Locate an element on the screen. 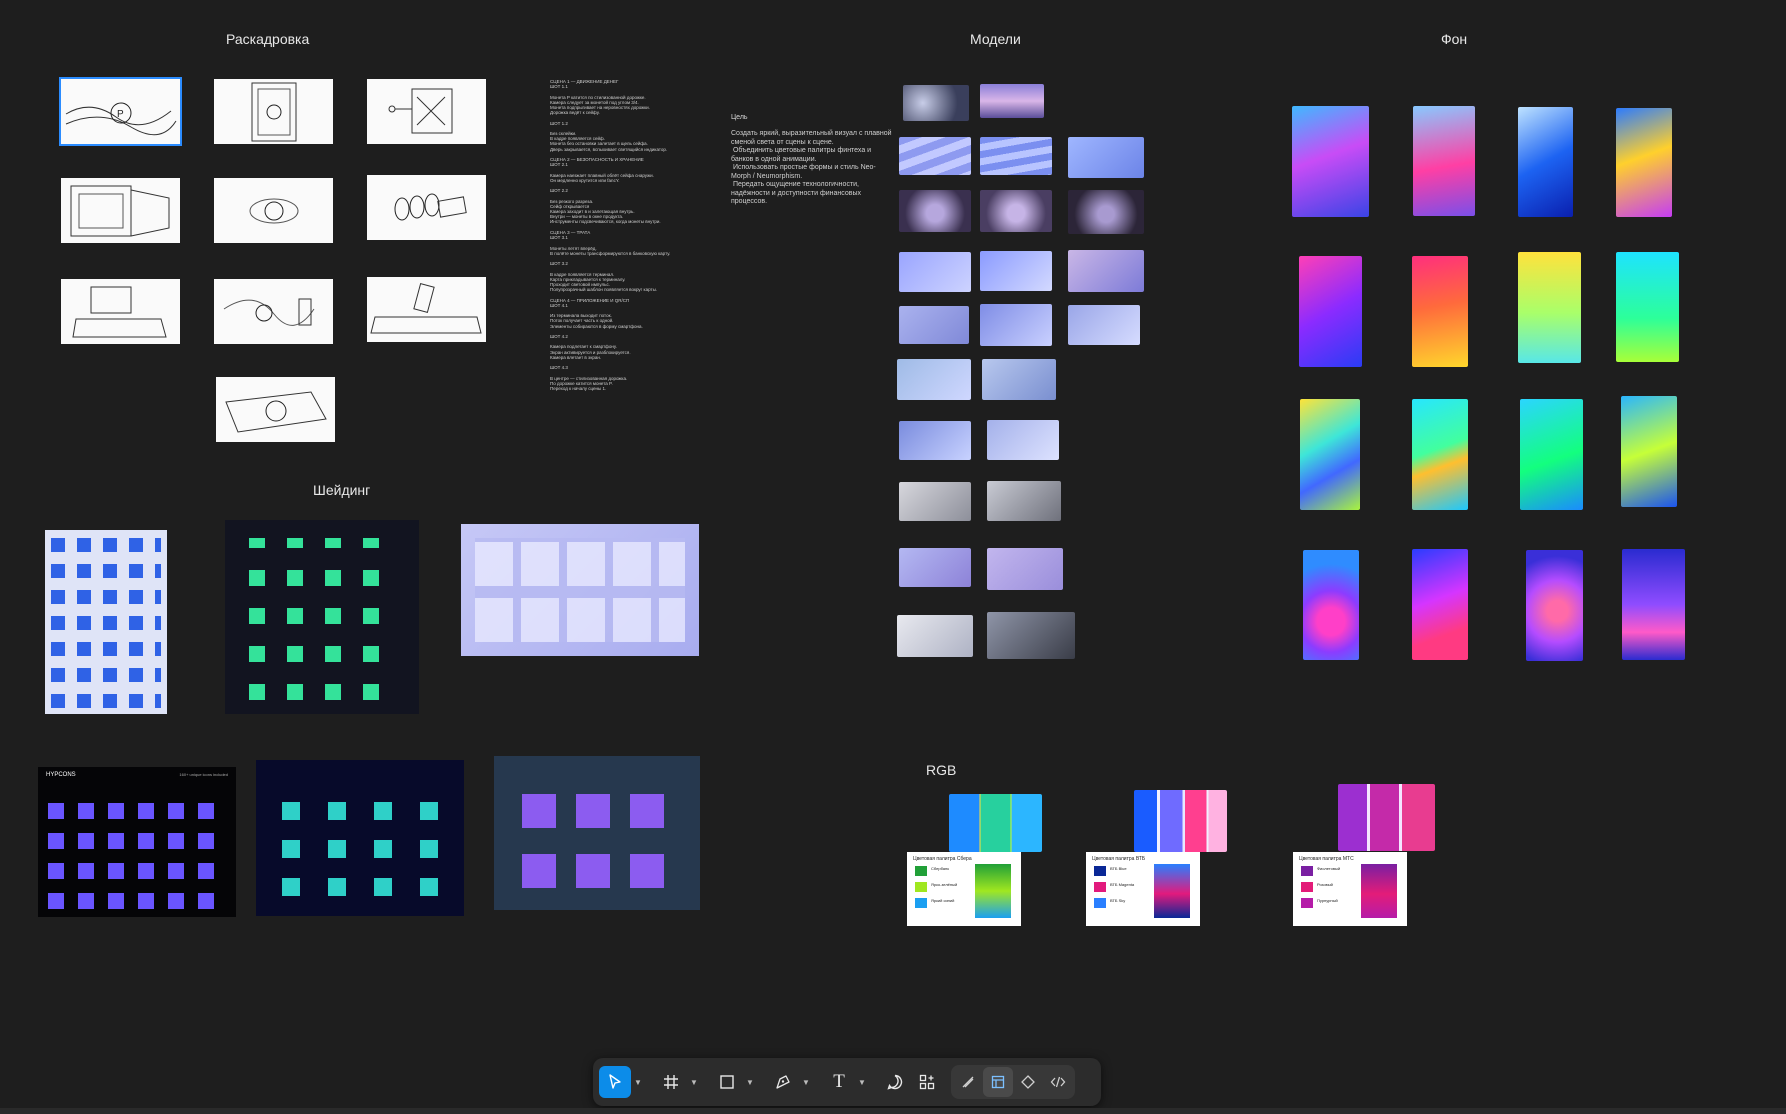  model-phone-flat is located at coordinates (1104, 325).